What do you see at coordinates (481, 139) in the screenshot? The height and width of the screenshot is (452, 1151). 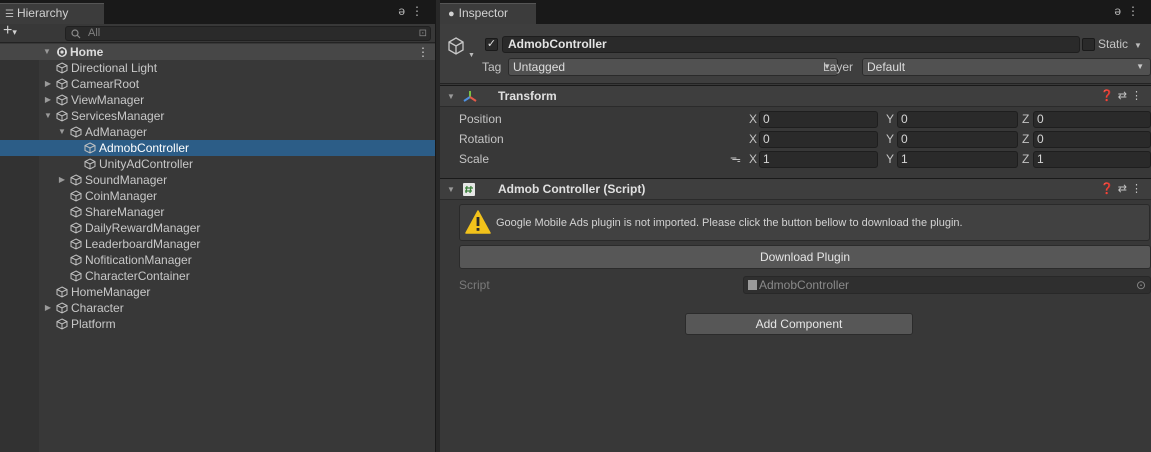 I see `rotation-label: Rotation` at bounding box center [481, 139].